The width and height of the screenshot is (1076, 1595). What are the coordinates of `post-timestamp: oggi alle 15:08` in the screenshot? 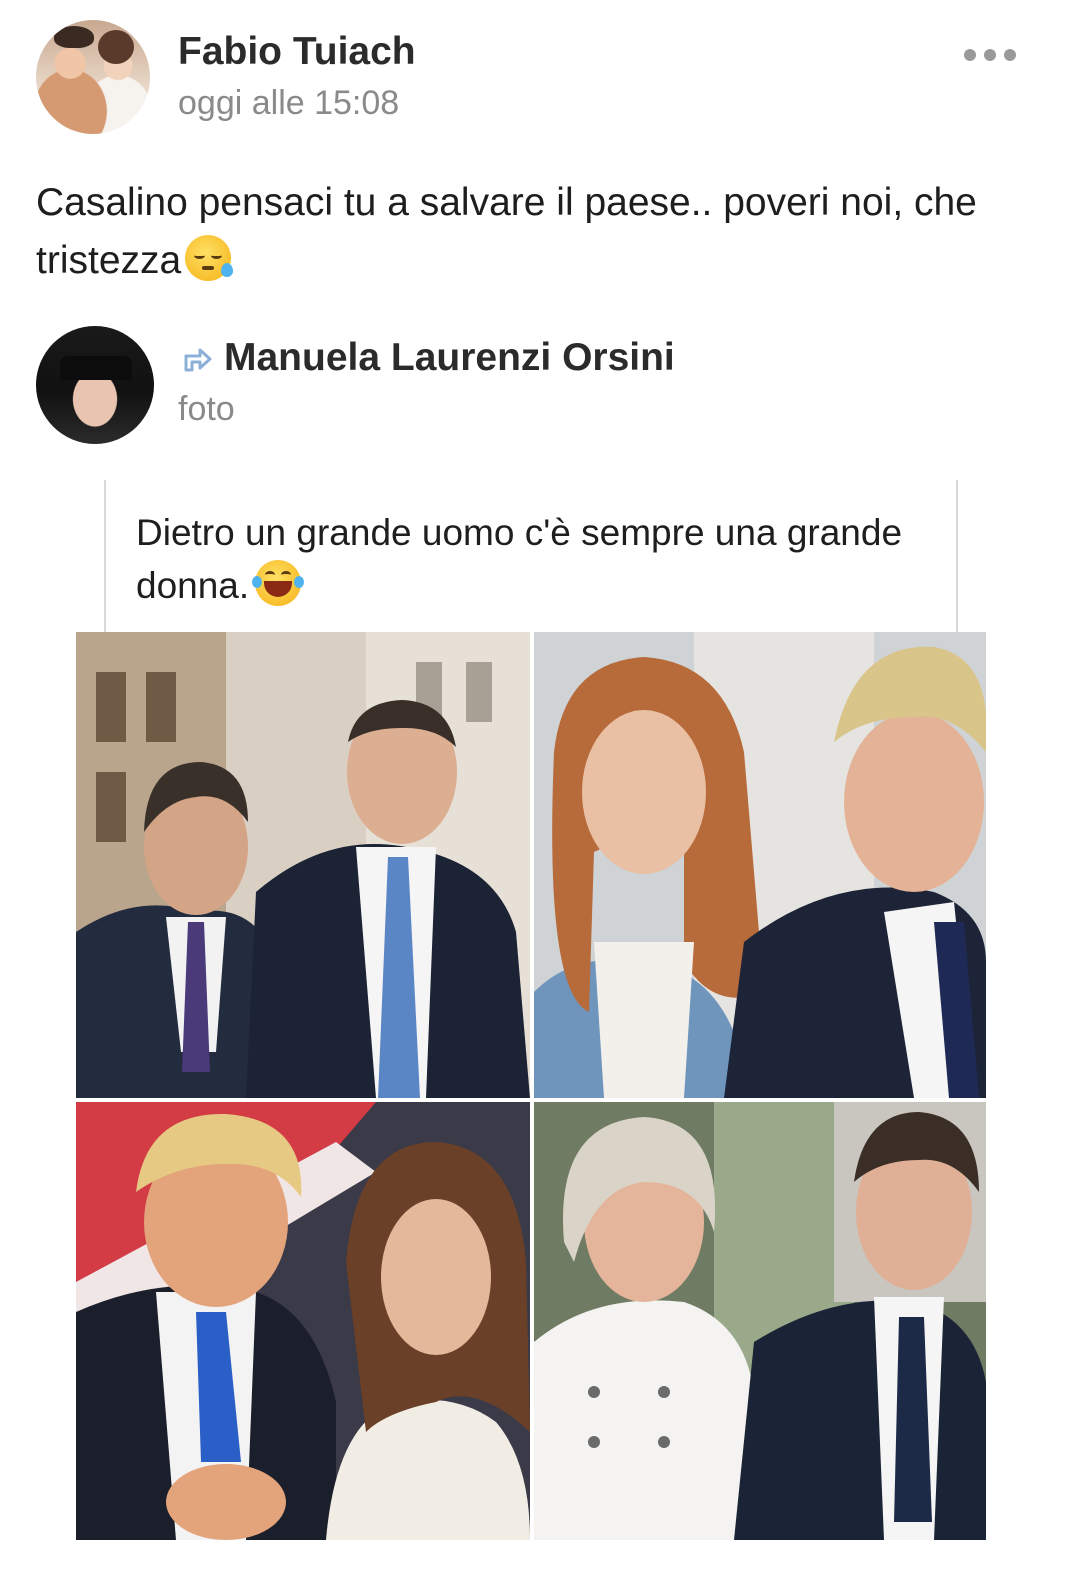 It's located at (289, 103).